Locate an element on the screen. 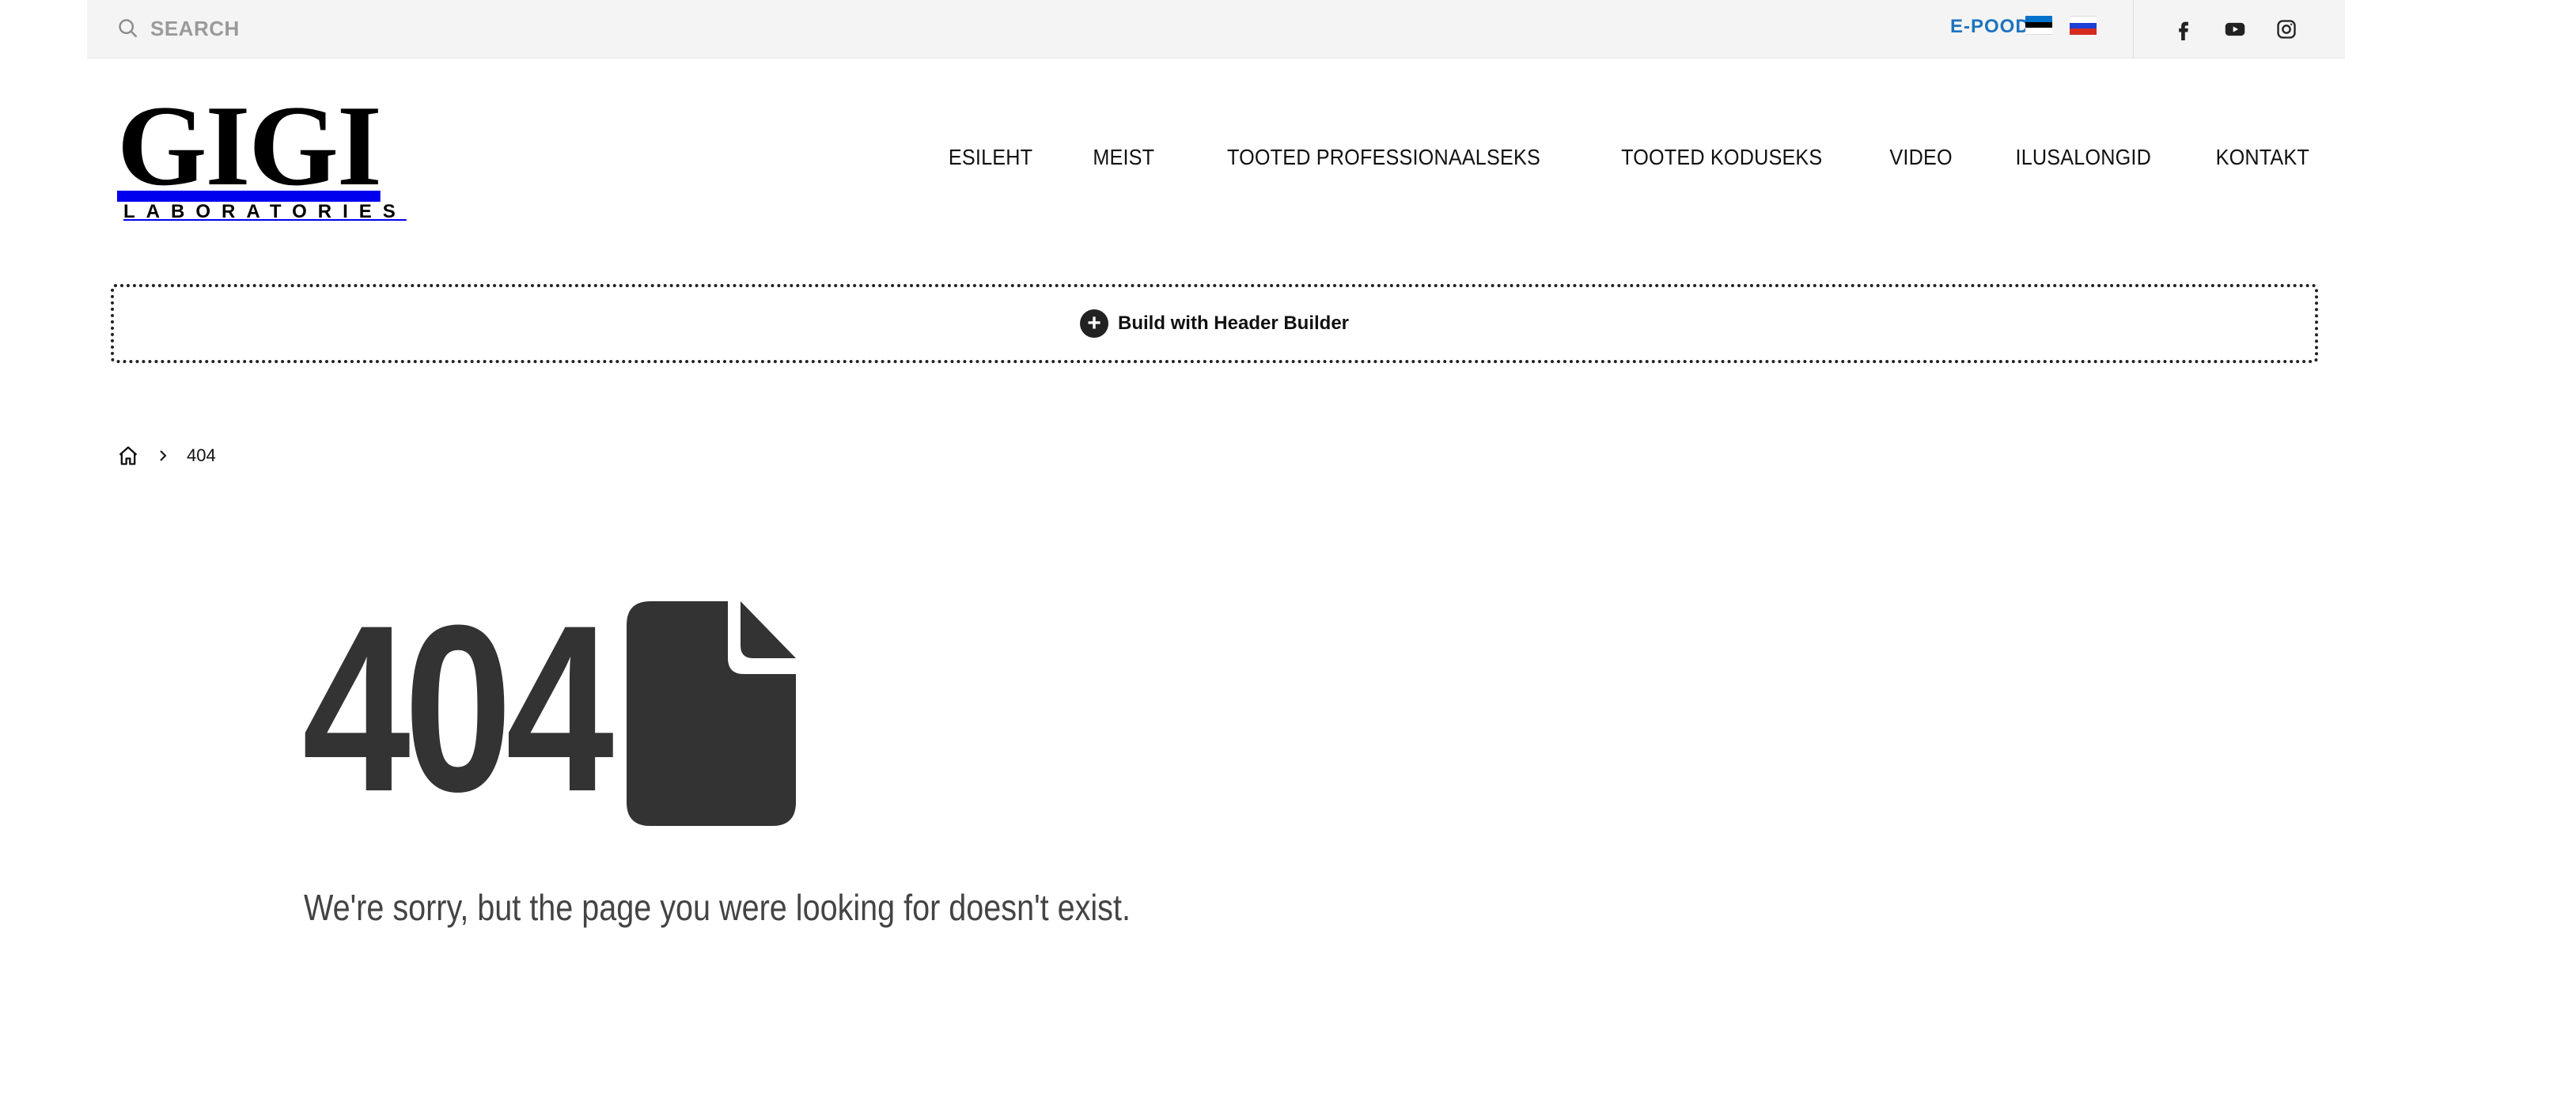 The image size is (2576, 1106). search-box is located at coordinates (292, 28).